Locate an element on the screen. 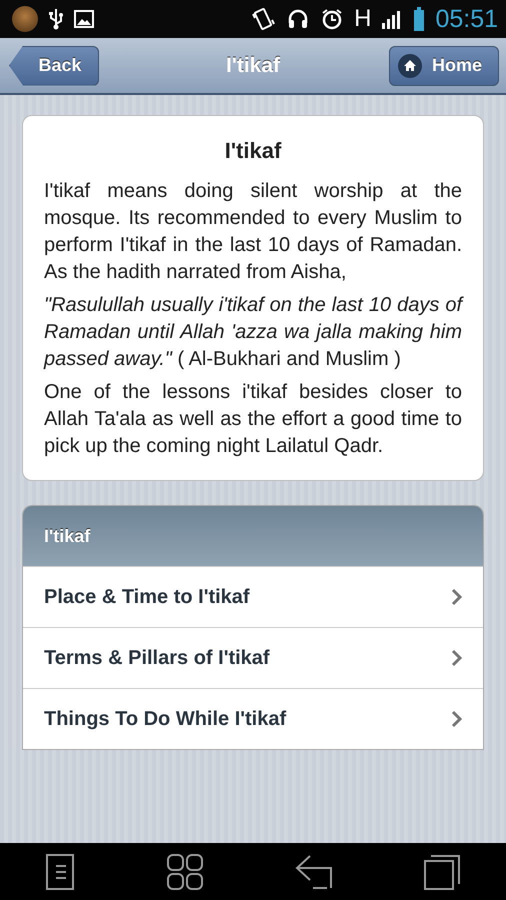 This screenshot has height=900, width=506. home-icon is located at coordinates (410, 66).